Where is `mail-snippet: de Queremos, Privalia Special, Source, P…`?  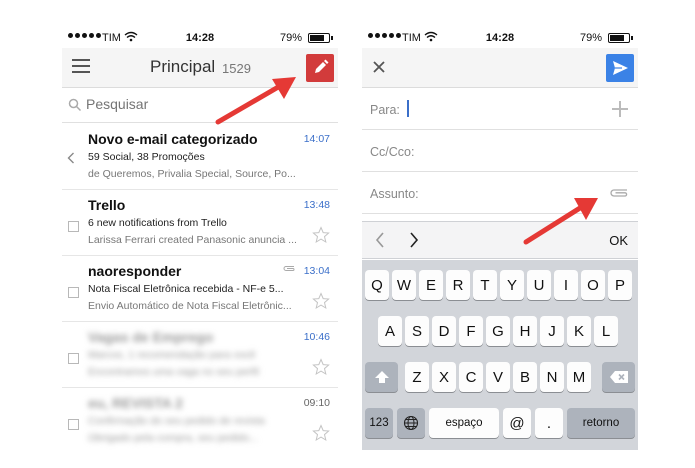
mail-snippet: de Queremos, Privalia Special, Source, P… is located at coordinates (192, 174).